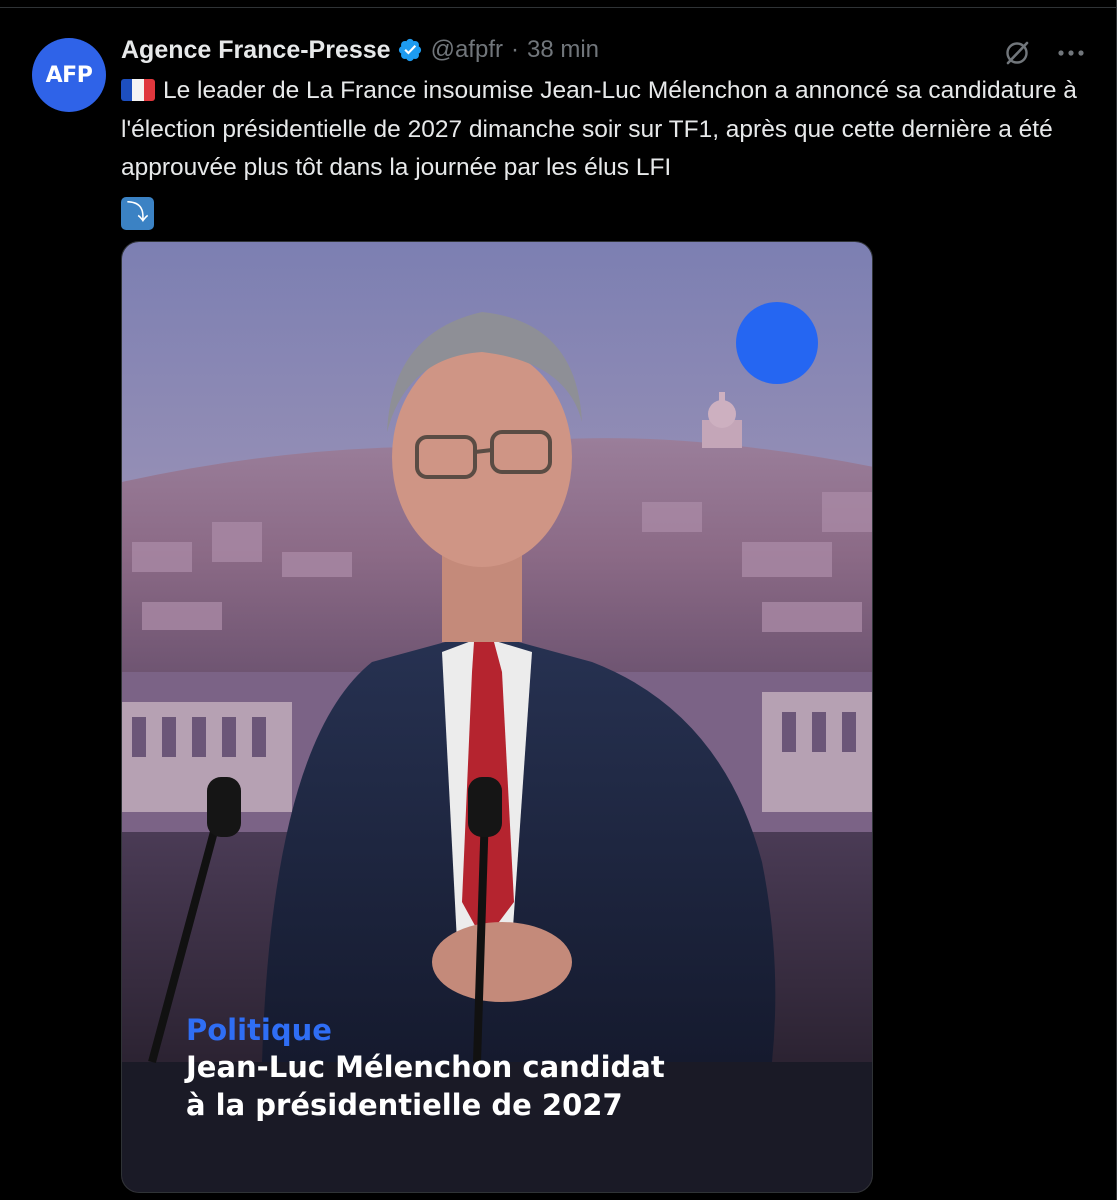  I want to click on avatar-label: AFP, so click(69, 75).